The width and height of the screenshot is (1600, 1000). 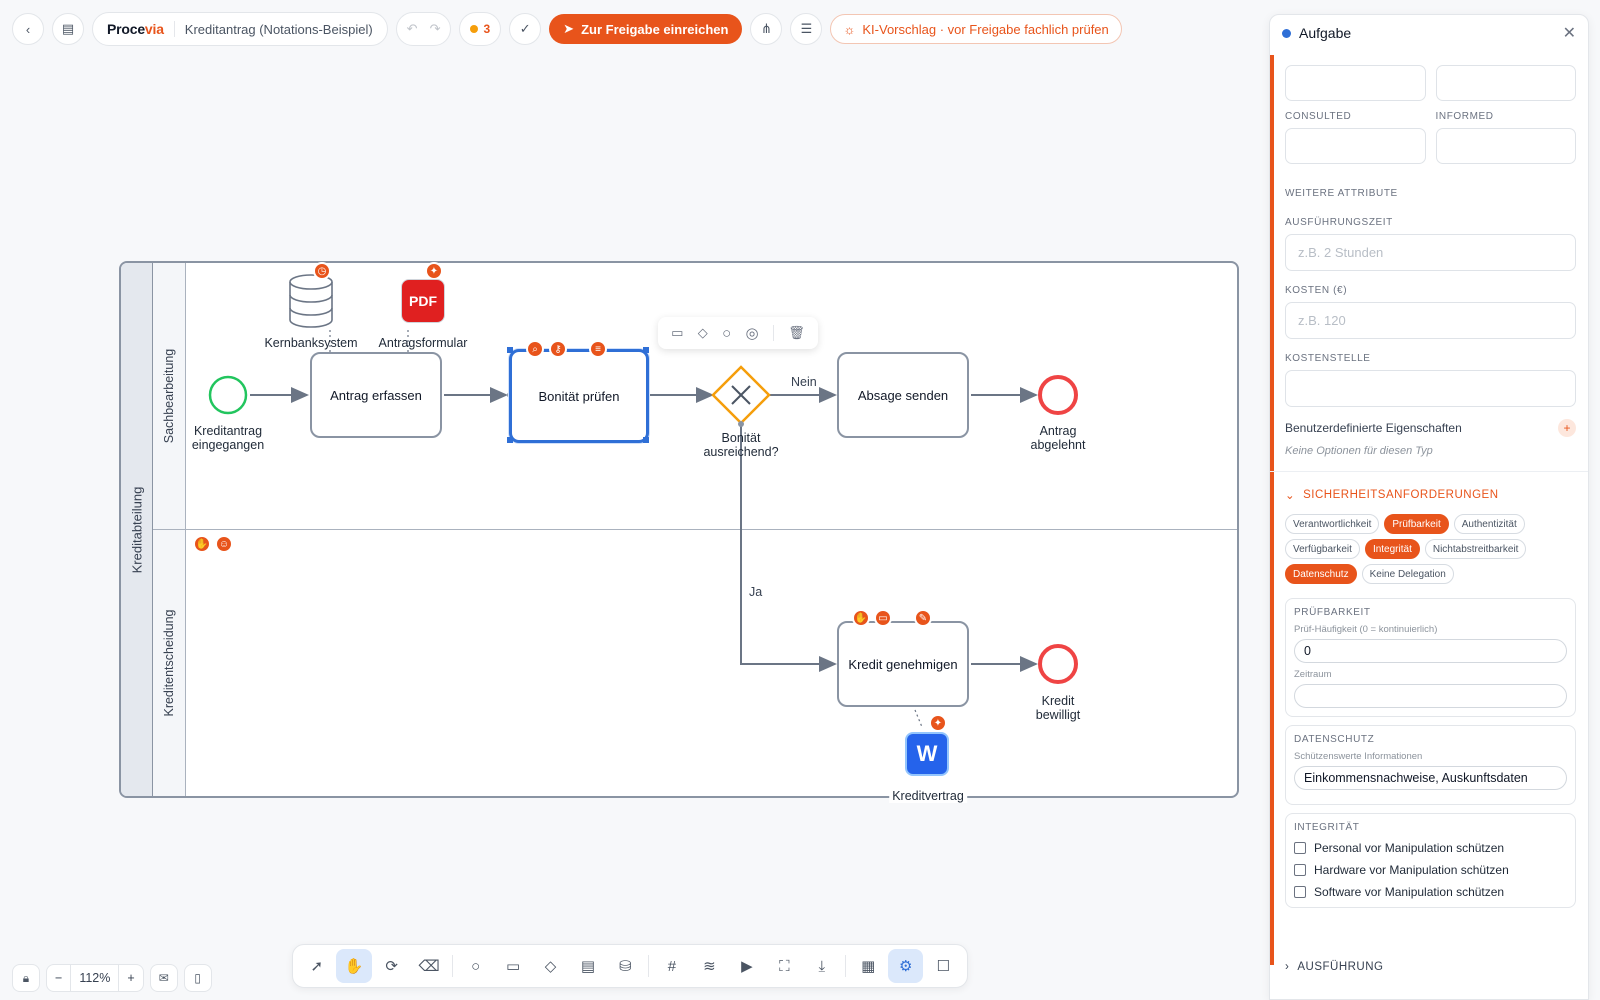 I want to click on check-icon: ✓, so click(x=525, y=29).